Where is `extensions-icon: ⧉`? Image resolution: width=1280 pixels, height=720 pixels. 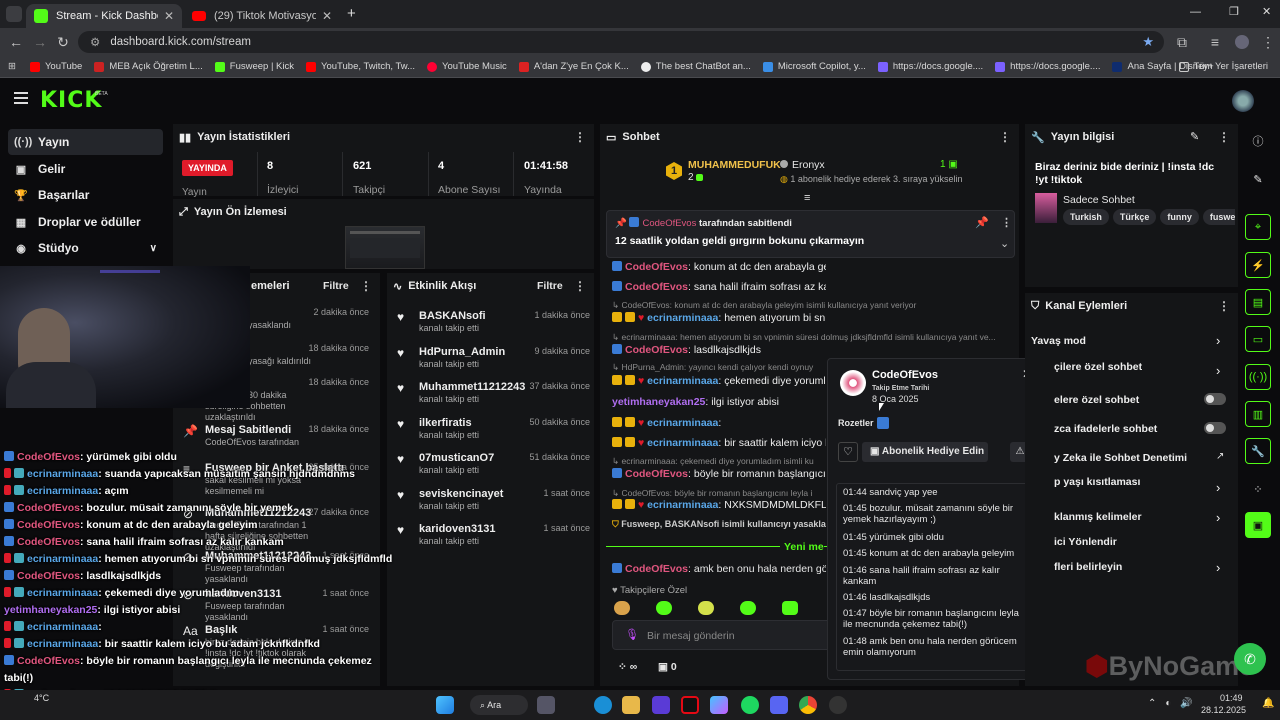 extensions-icon: ⧉ is located at coordinates (1182, 42).